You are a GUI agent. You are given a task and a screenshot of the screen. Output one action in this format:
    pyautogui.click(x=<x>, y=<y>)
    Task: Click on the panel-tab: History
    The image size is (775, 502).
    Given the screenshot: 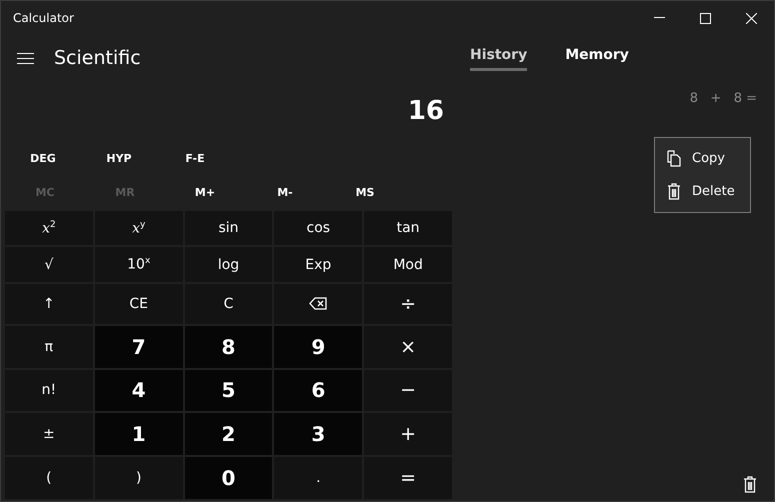 What is the action you would take?
    pyautogui.click(x=499, y=56)
    